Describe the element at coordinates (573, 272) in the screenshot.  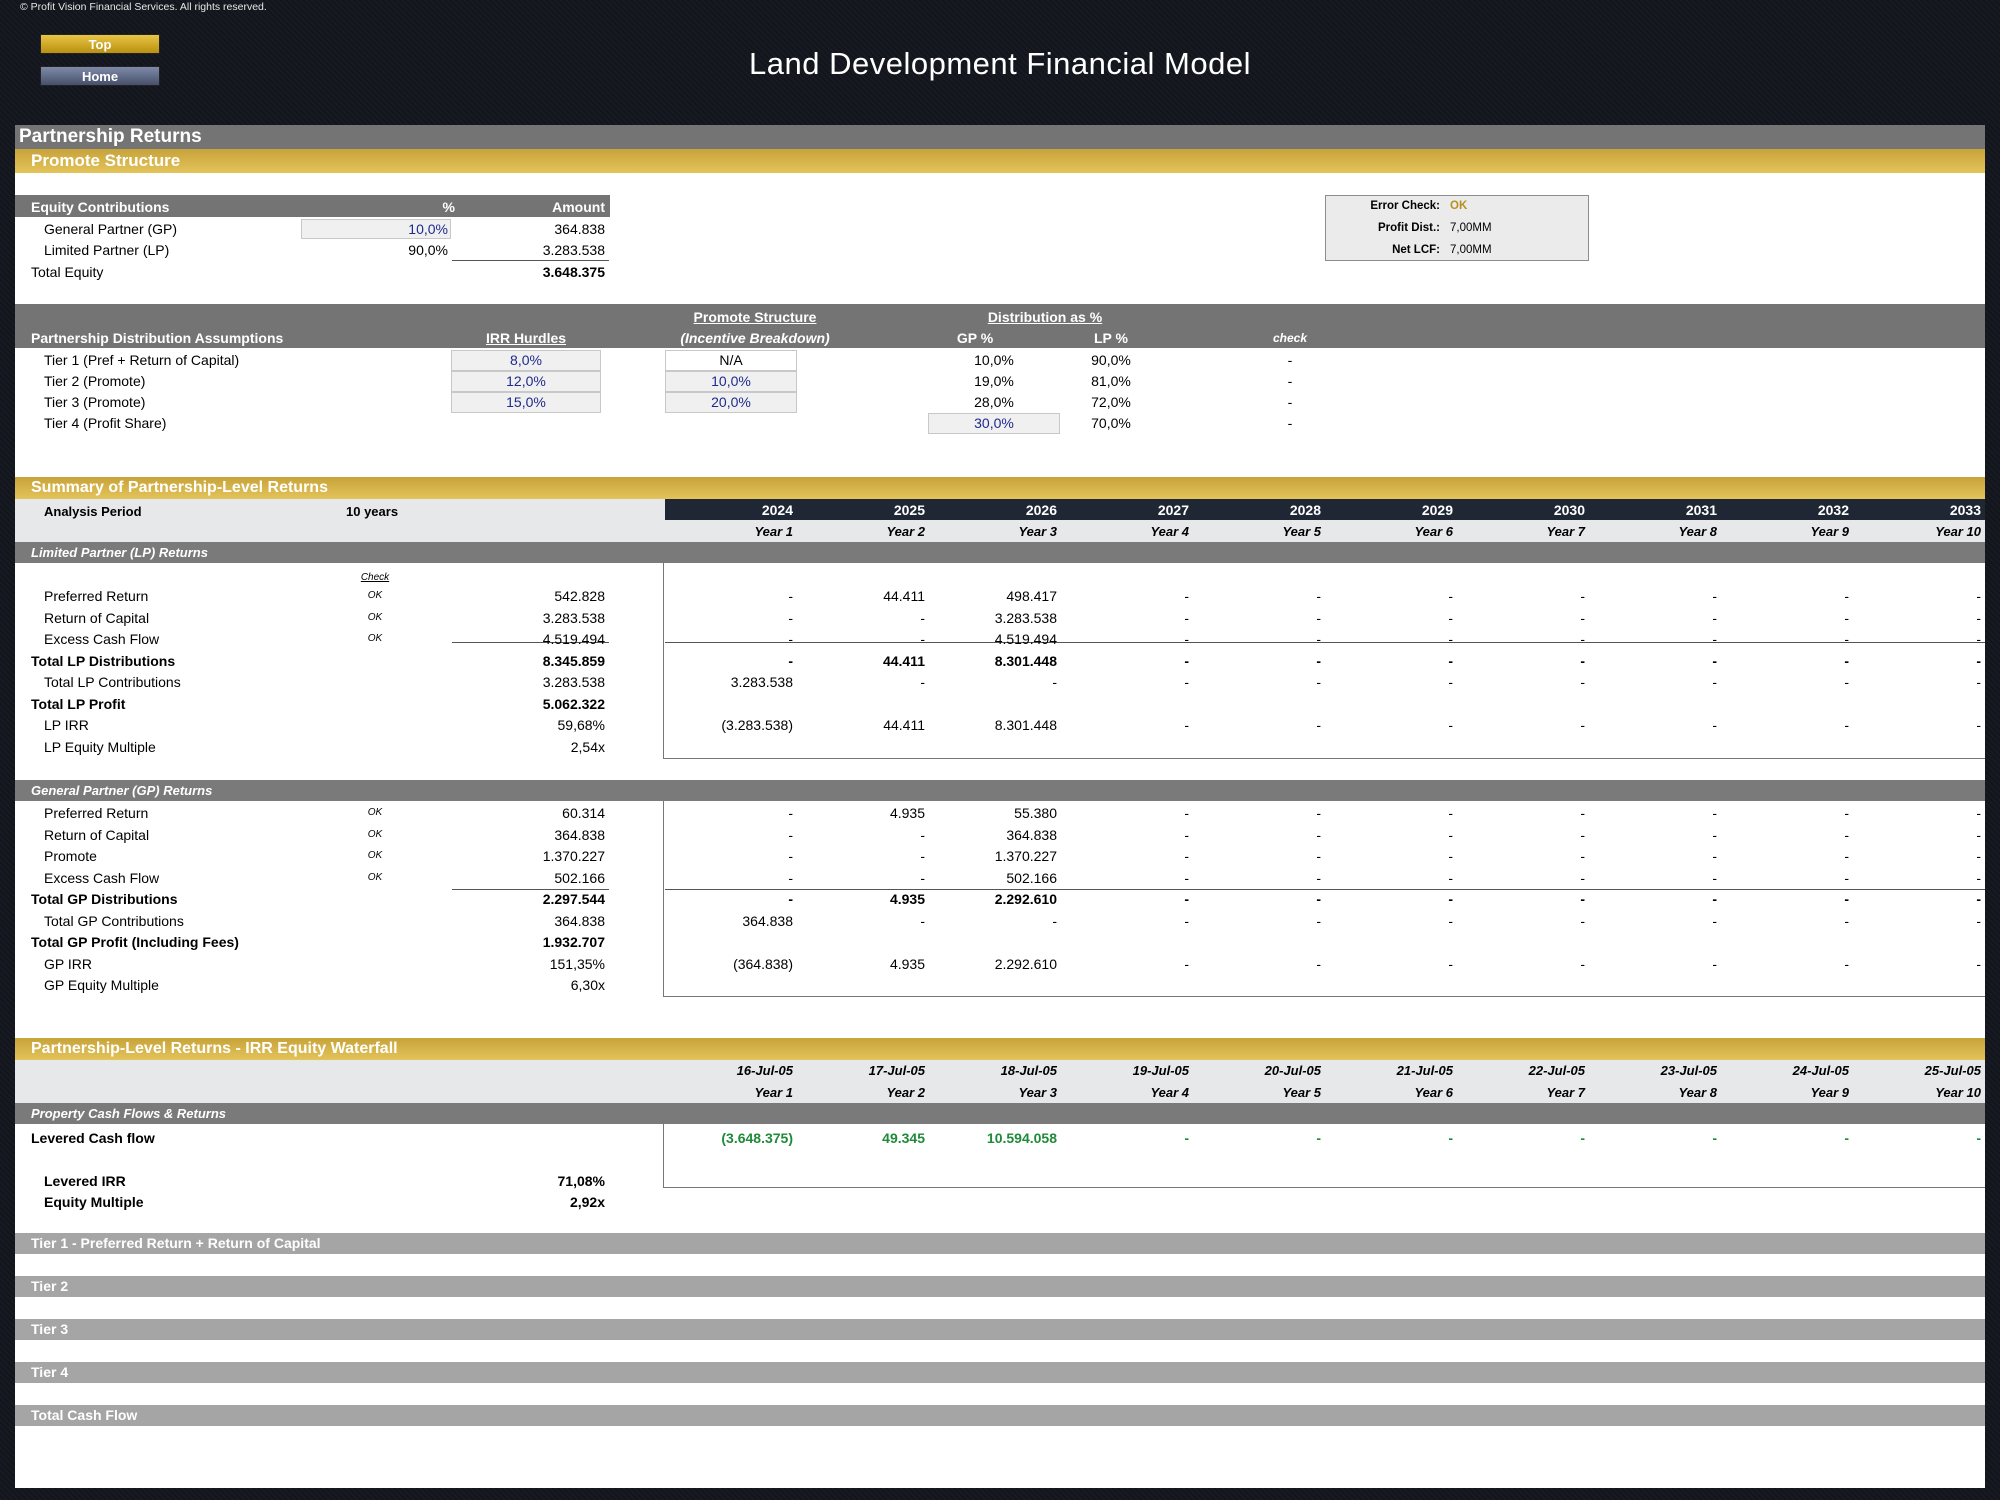
I see `equity-total-amount: 3.648.375` at that location.